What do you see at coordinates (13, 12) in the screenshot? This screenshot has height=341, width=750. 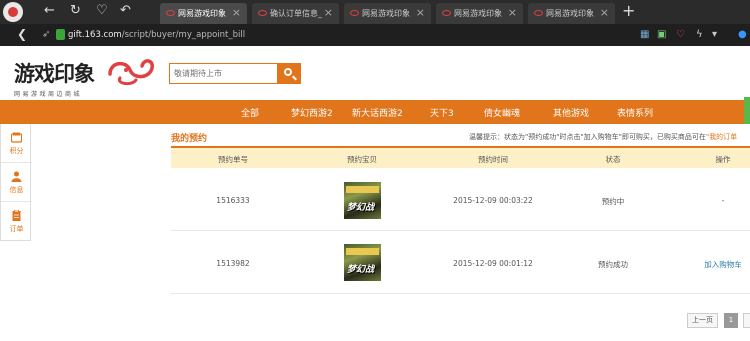 I see `browser-logo-icon` at bounding box center [13, 12].